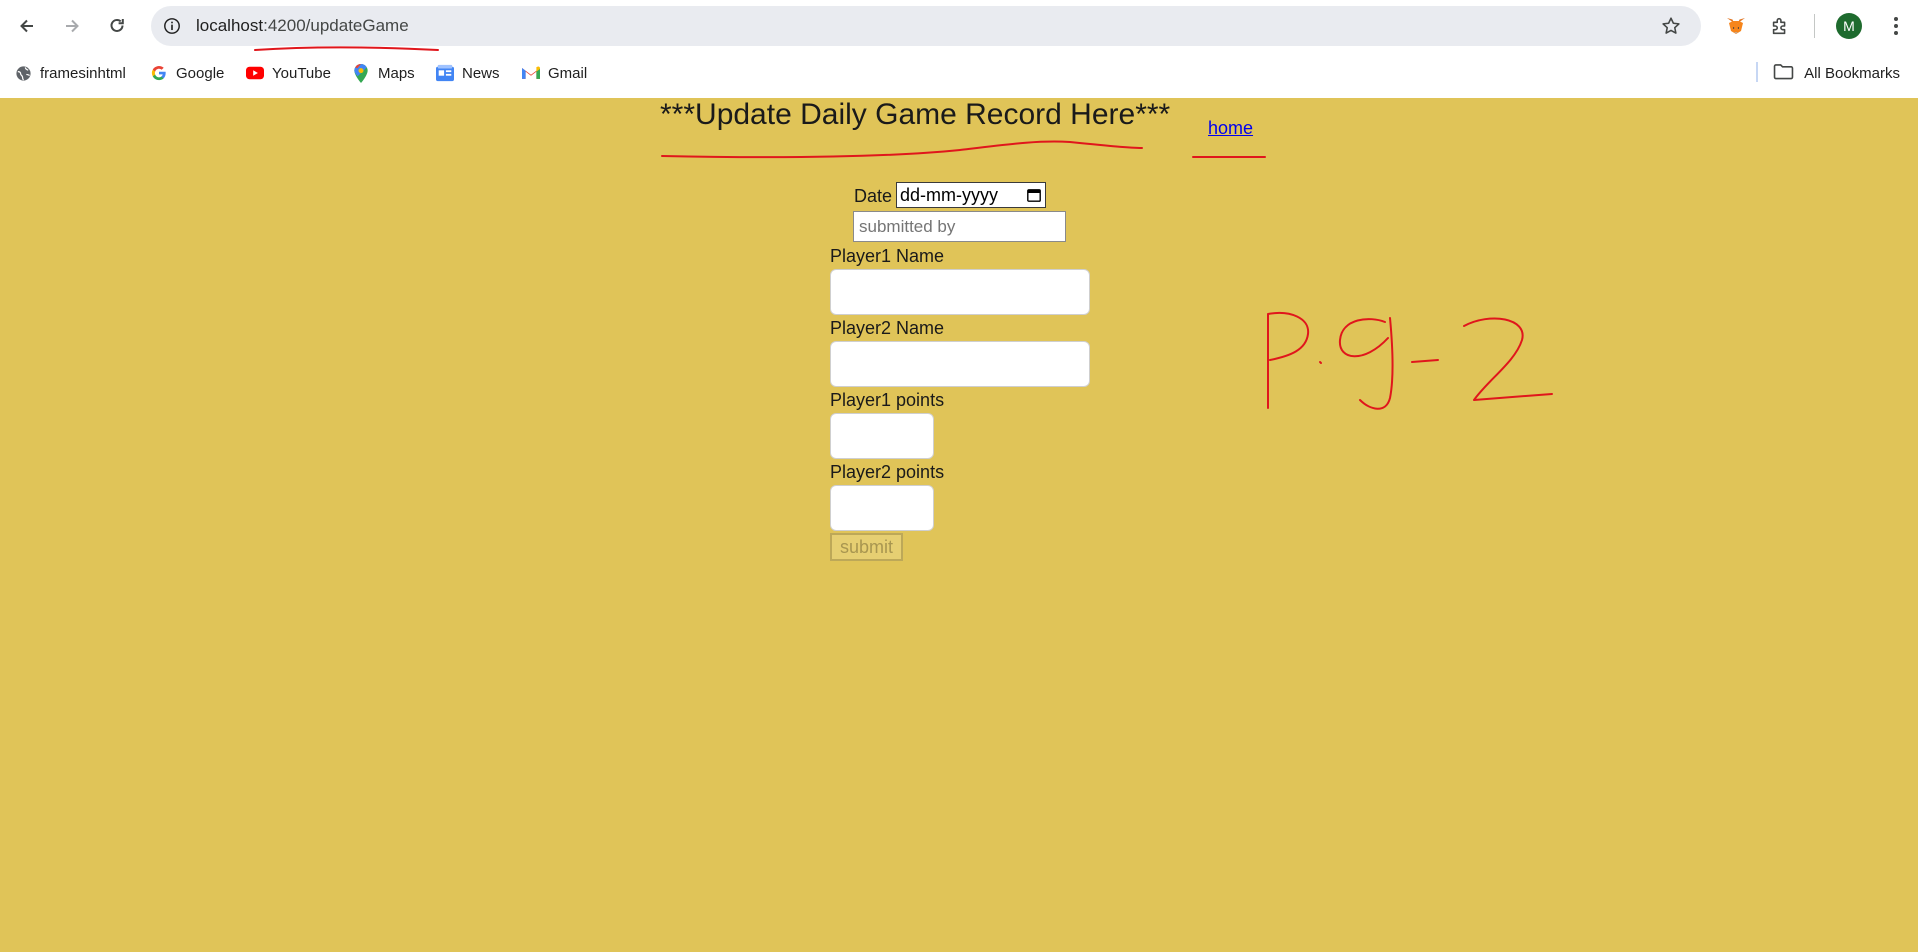 Image resolution: width=1918 pixels, height=952 pixels. What do you see at coordinates (336, 25) in the screenshot?
I see `url-path: :4200/updateGame` at bounding box center [336, 25].